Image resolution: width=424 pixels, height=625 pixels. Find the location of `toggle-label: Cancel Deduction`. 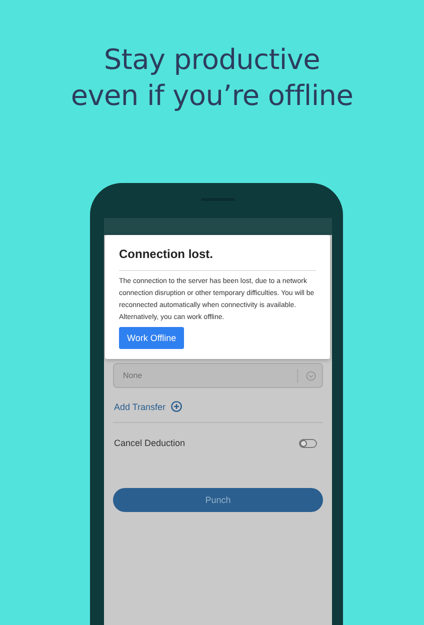

toggle-label: Cancel Deduction is located at coordinates (150, 443).